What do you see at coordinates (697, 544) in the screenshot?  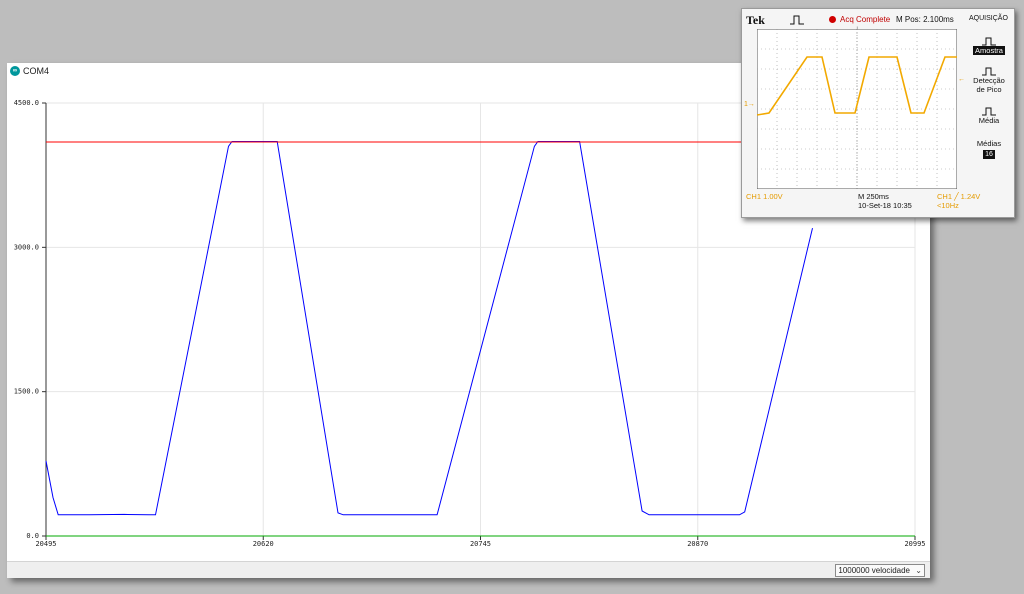 I see `x-tick-label: 20870` at bounding box center [697, 544].